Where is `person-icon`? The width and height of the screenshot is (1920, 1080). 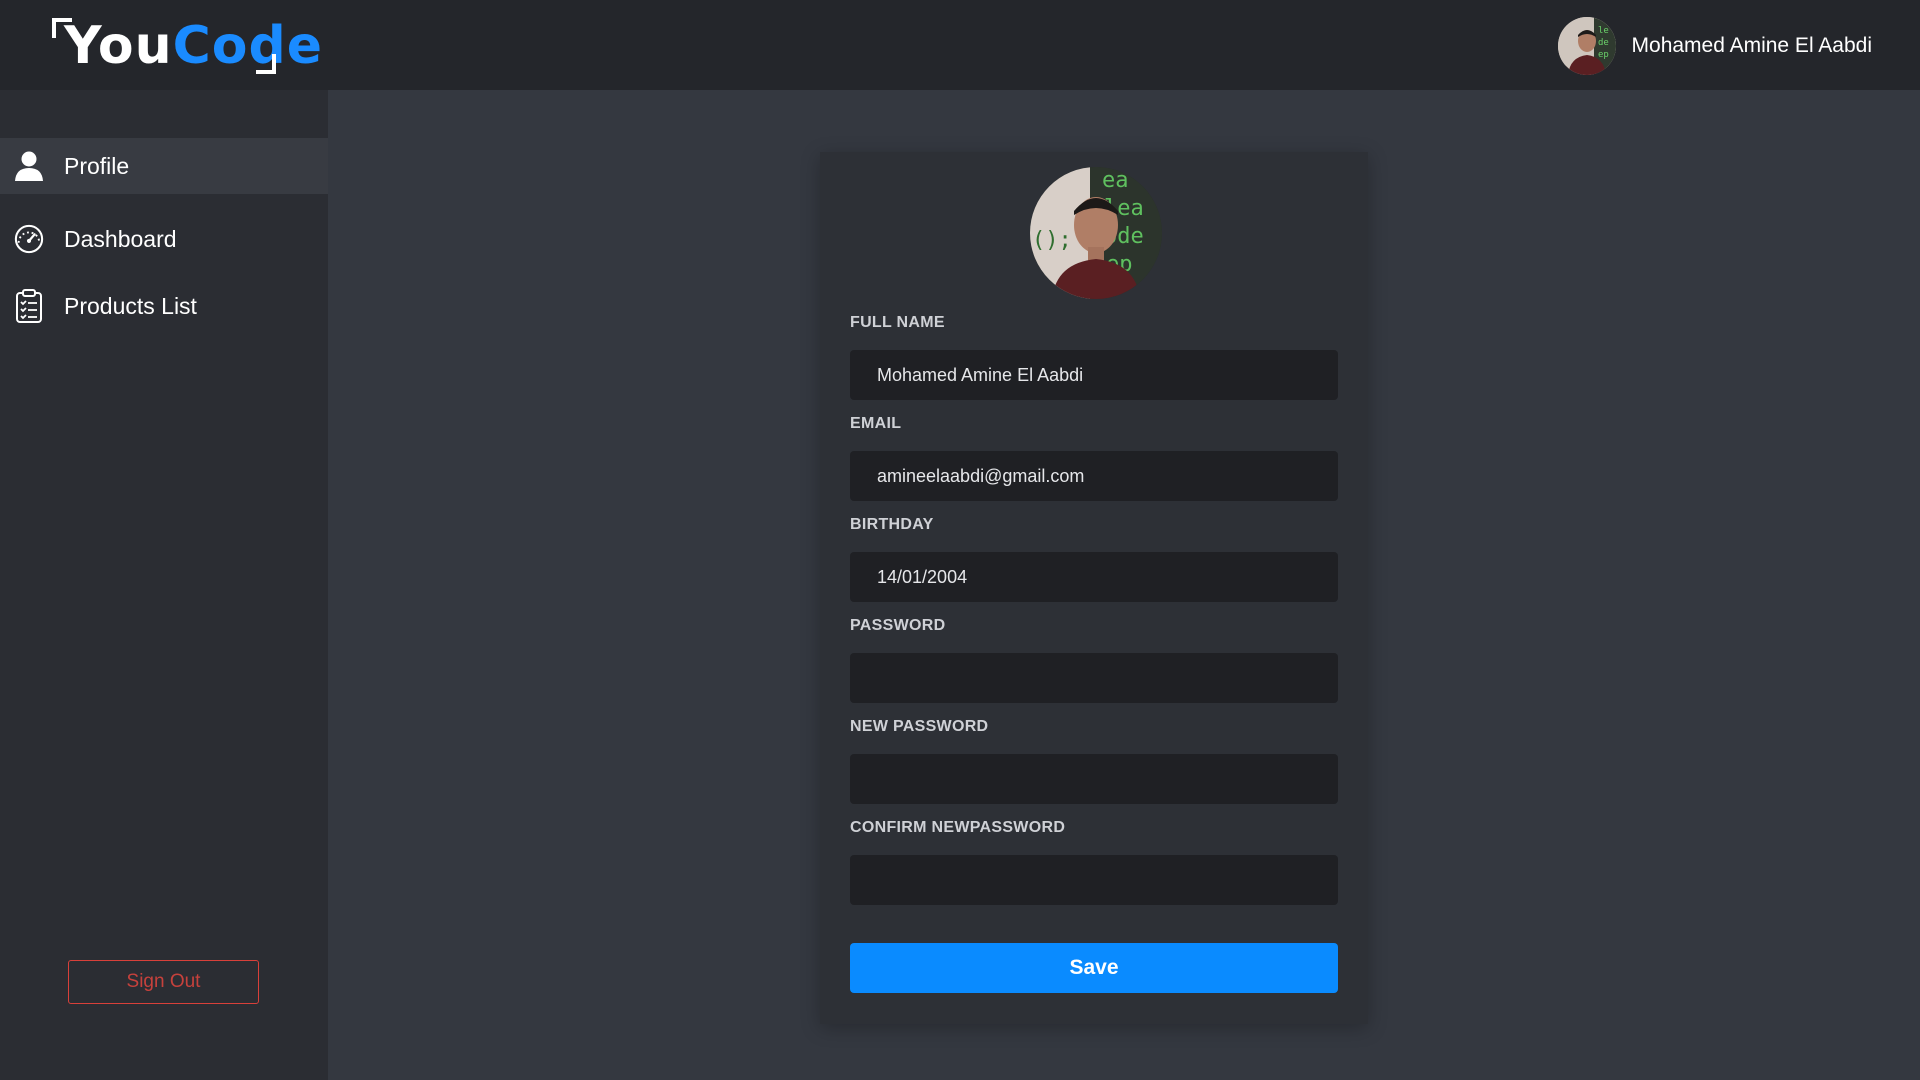
person-icon is located at coordinates (29, 166).